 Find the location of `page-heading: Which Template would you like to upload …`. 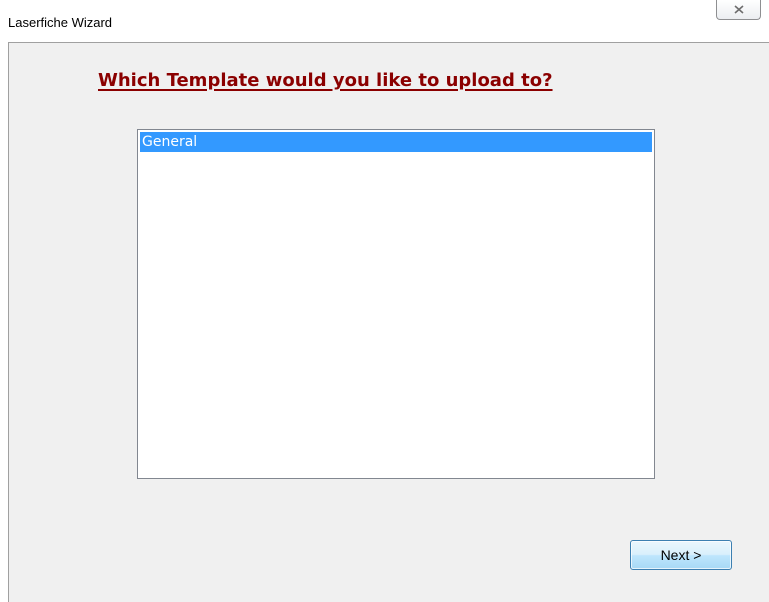

page-heading: Which Template would you like to upload … is located at coordinates (325, 80).